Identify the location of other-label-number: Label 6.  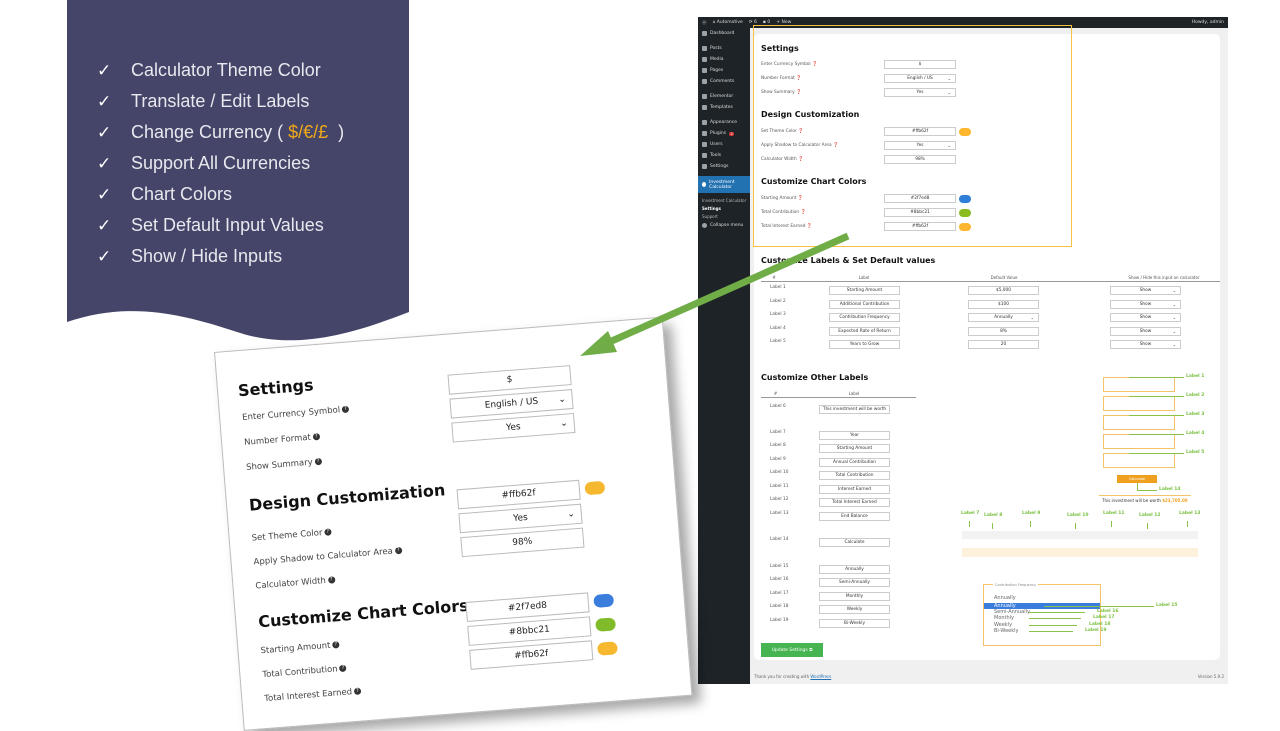
(778, 406).